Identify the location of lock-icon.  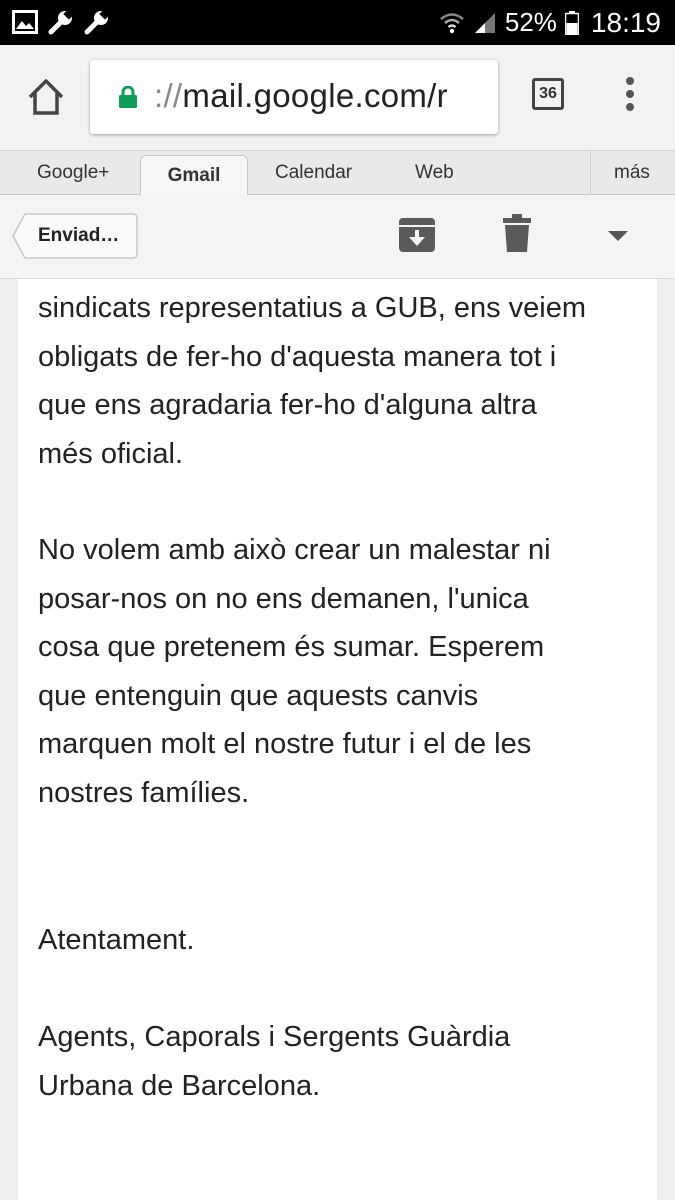
(128, 97).